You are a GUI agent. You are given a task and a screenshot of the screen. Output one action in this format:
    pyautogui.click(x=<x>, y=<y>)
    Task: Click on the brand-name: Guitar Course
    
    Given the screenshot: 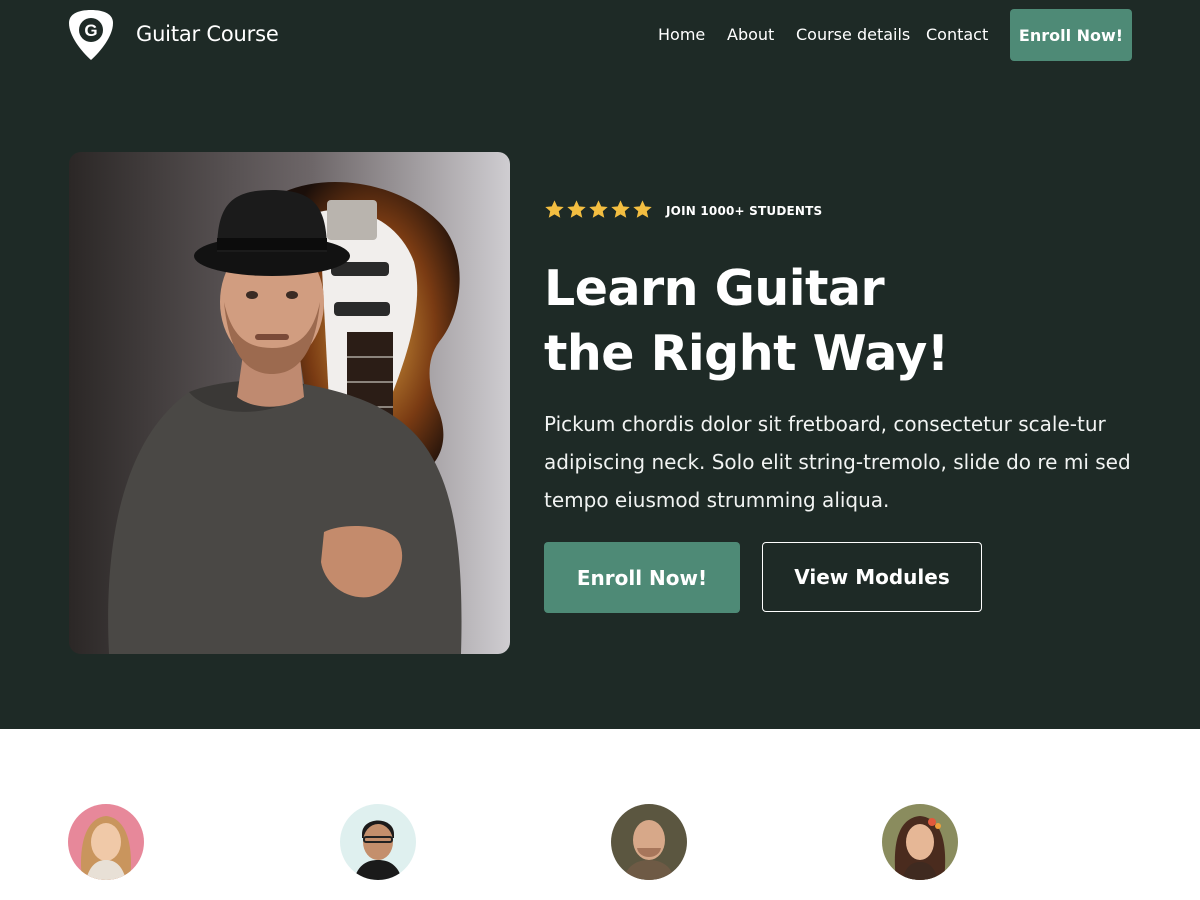 What is the action you would take?
    pyautogui.click(x=207, y=34)
    